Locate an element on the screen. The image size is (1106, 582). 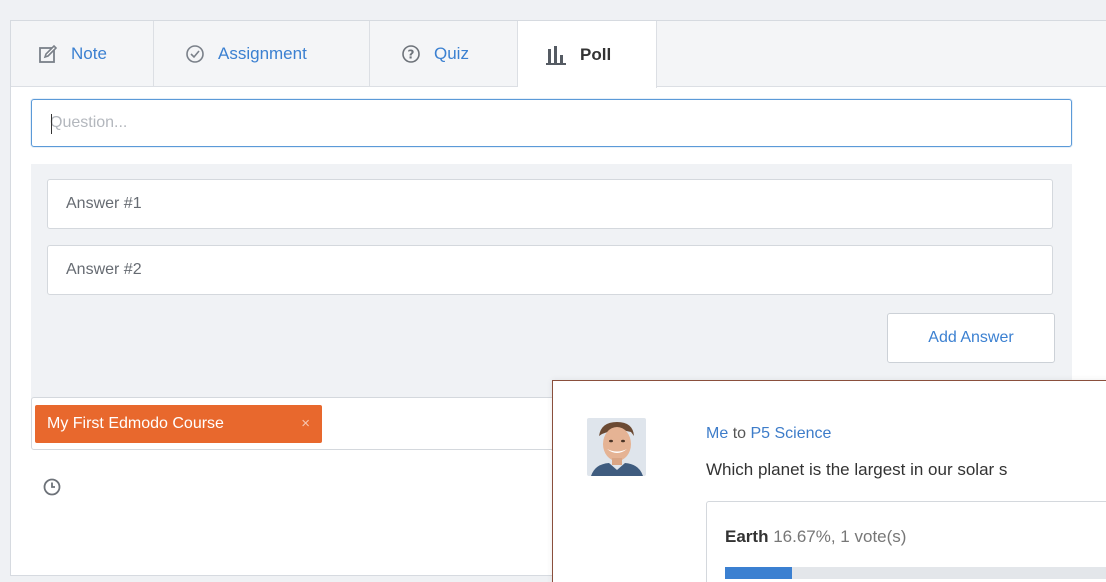
tab-note: Note is located at coordinates (82, 54).